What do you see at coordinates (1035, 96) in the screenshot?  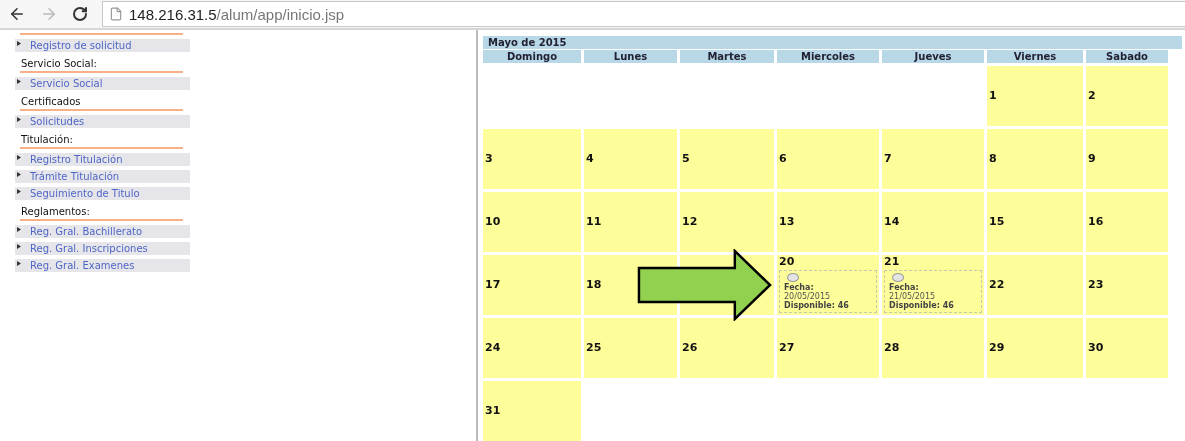 I see `day-cell: 1` at bounding box center [1035, 96].